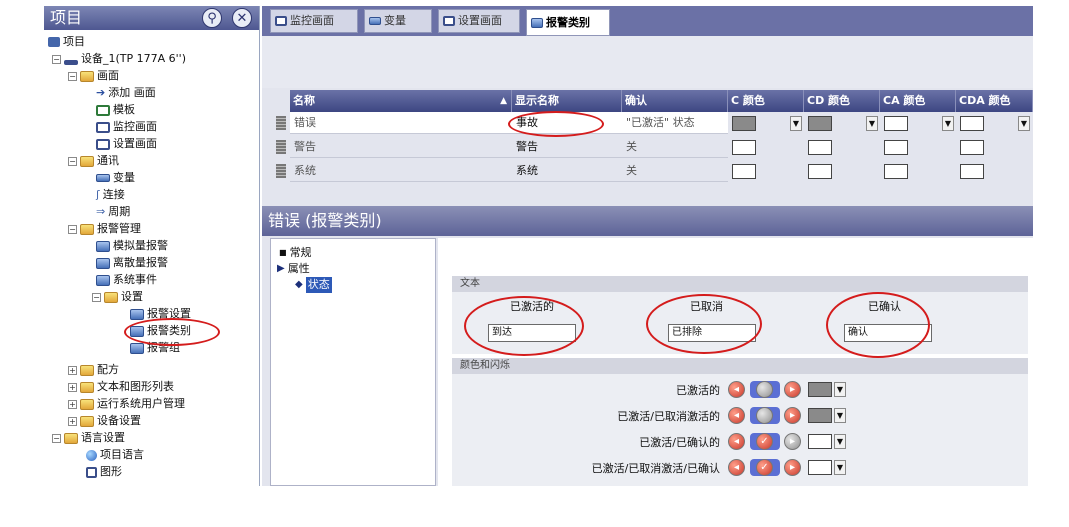 The image size is (1069, 527). I want to click on tree-analog-alarms: 模拟量报警, so click(132, 246).